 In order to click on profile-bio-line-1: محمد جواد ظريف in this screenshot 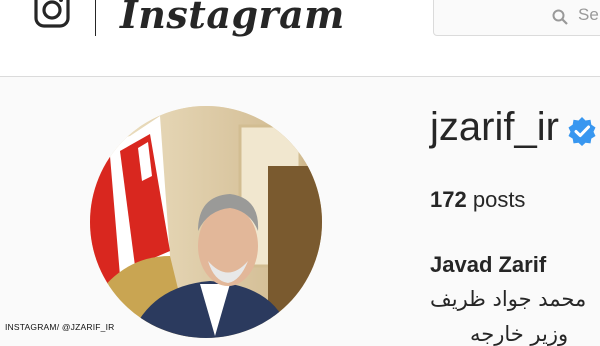, I will do `click(508, 299)`.